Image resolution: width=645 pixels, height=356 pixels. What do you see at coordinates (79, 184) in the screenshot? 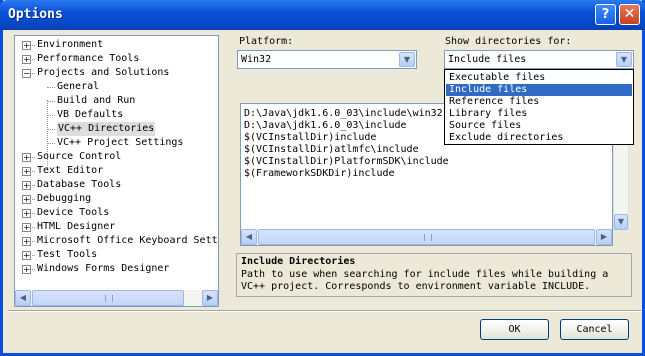
I see `tree-item-label: Database Tools` at bounding box center [79, 184].